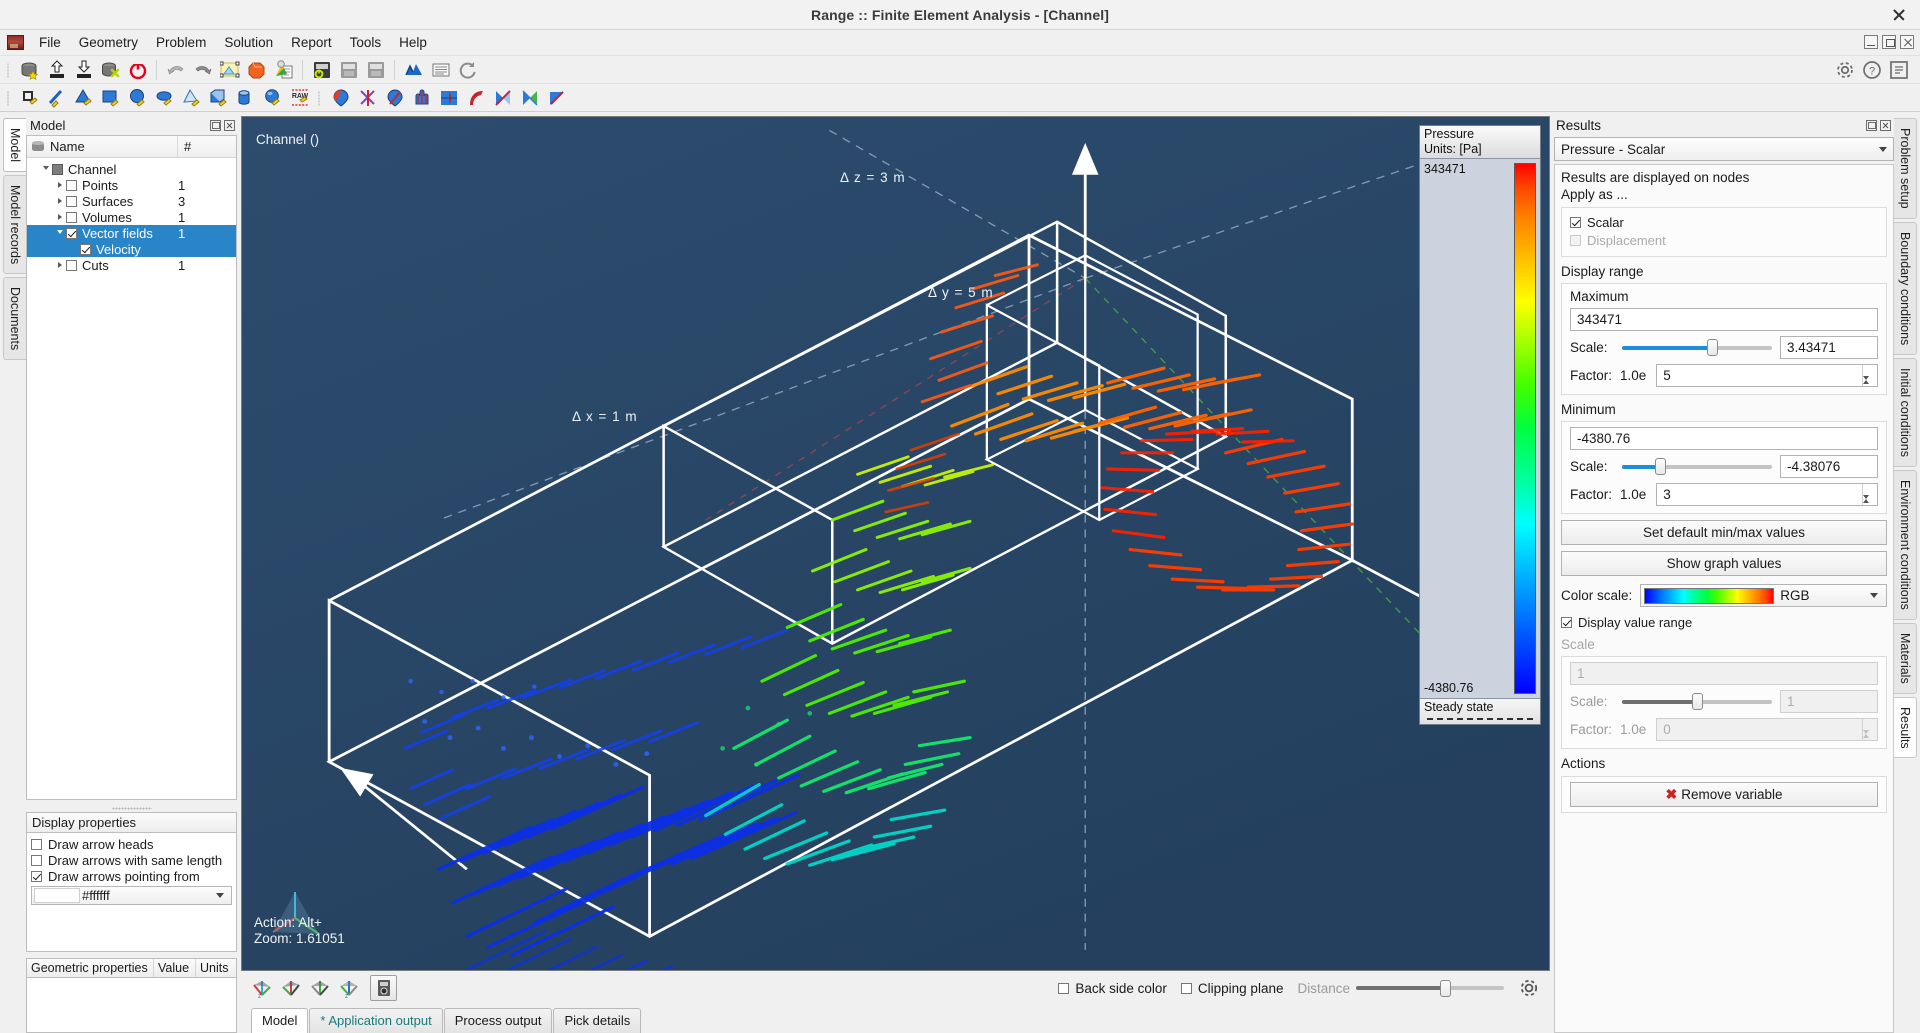 The width and height of the screenshot is (1920, 1033). Describe the element at coordinates (1905, 727) in the screenshot. I see `right-tab-results: Results` at that location.